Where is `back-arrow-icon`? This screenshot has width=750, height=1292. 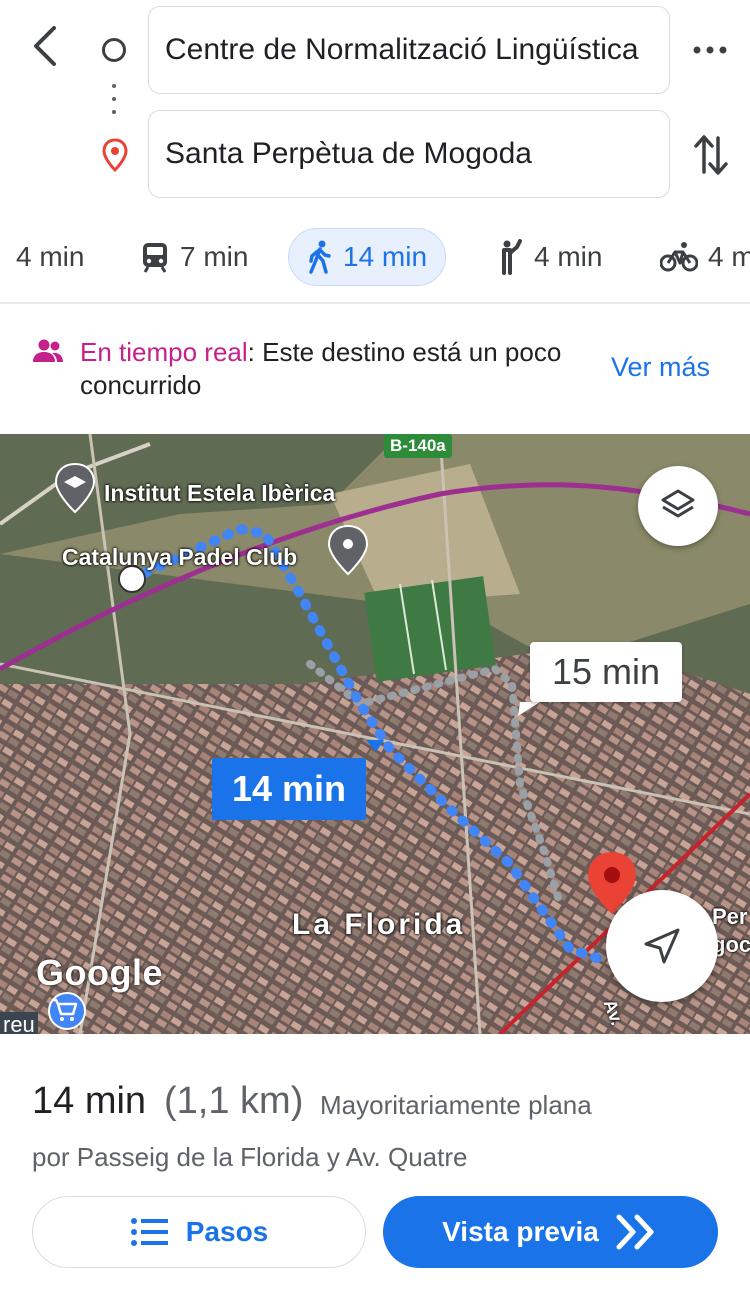
back-arrow-icon is located at coordinates (46, 46).